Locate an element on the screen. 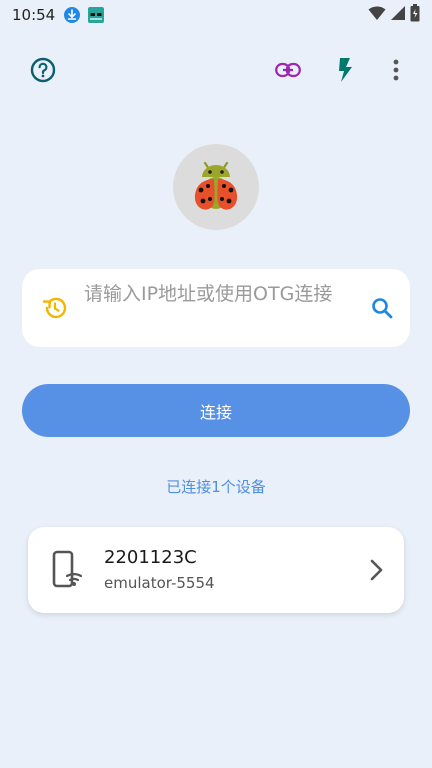  device-name: 2201123C is located at coordinates (150, 557).